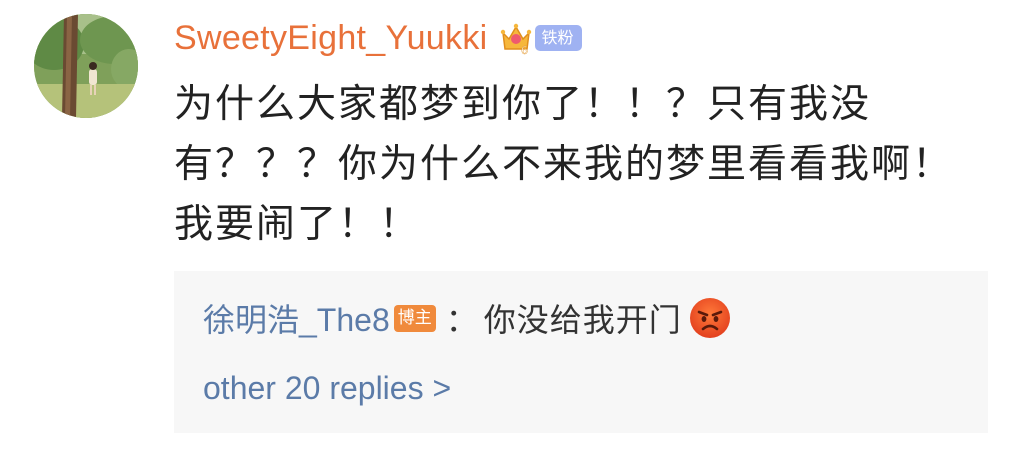 The image size is (1024, 452). I want to click on reply-author: 徐明浩_The8, so click(296, 318).